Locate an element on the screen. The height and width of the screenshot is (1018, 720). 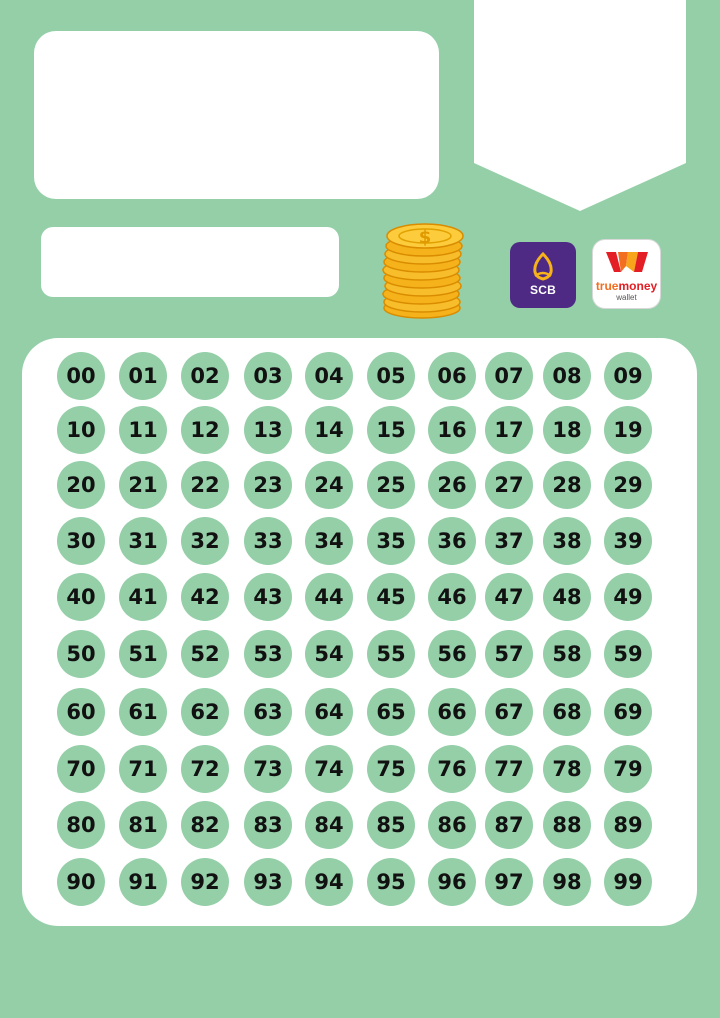
number-cell-92: 92 is located at coordinates (205, 882).